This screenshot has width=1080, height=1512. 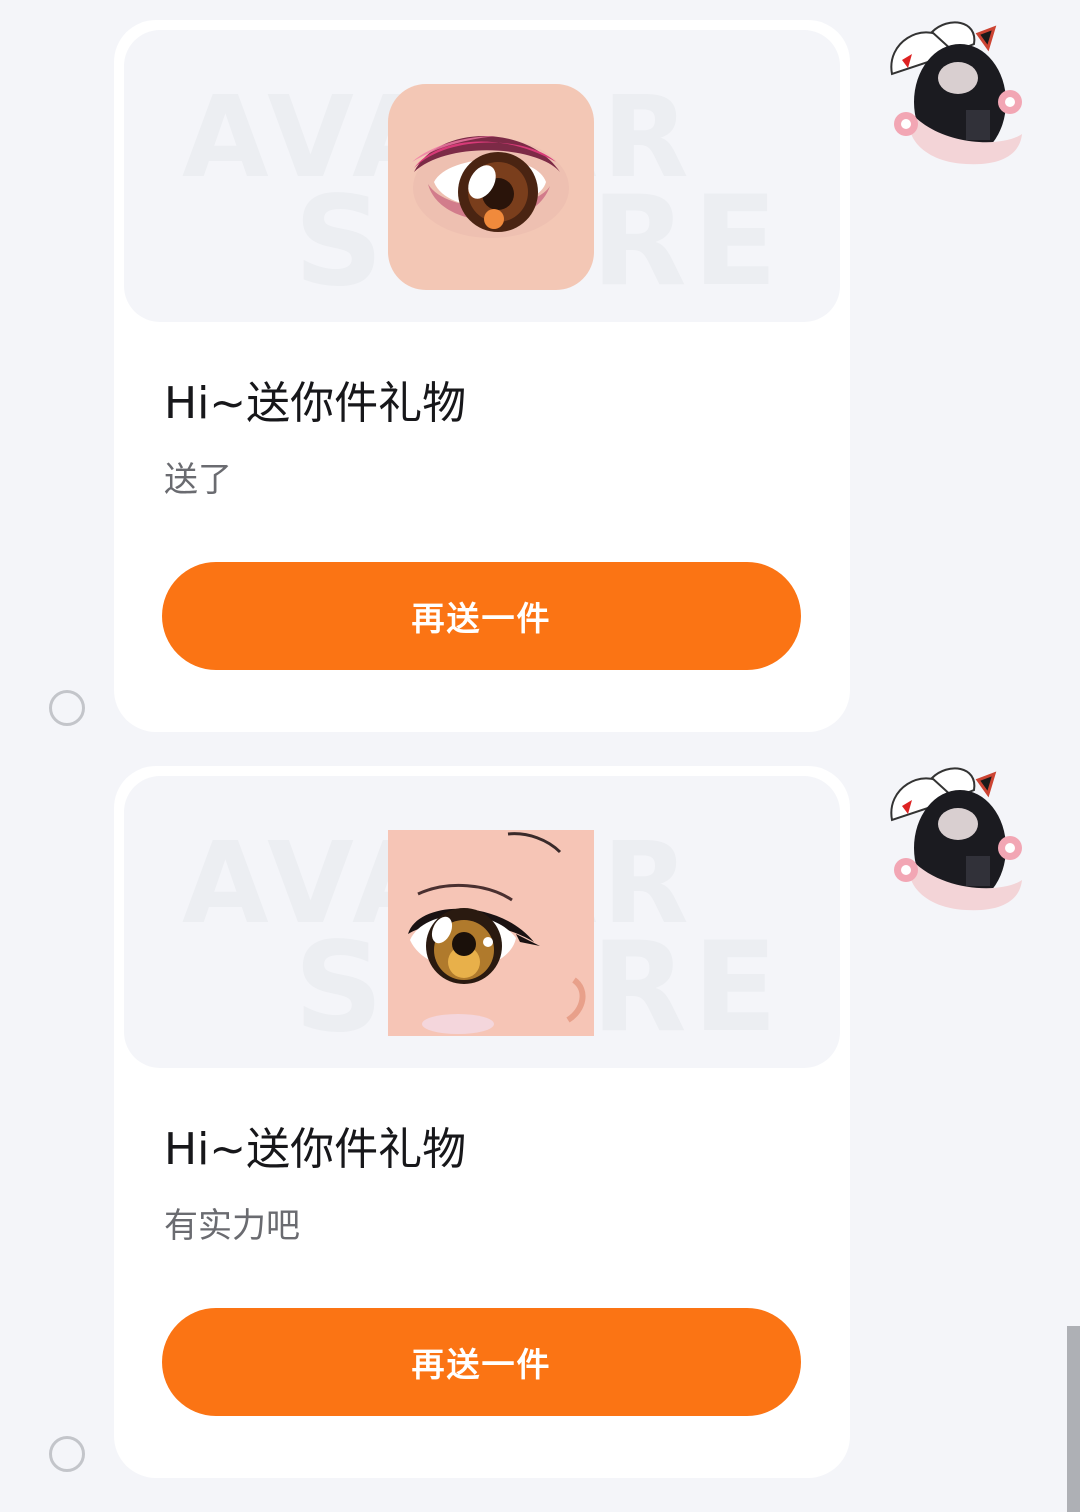 What do you see at coordinates (232, 1226) in the screenshot?
I see `gift-message-text: 有实力吧` at bounding box center [232, 1226].